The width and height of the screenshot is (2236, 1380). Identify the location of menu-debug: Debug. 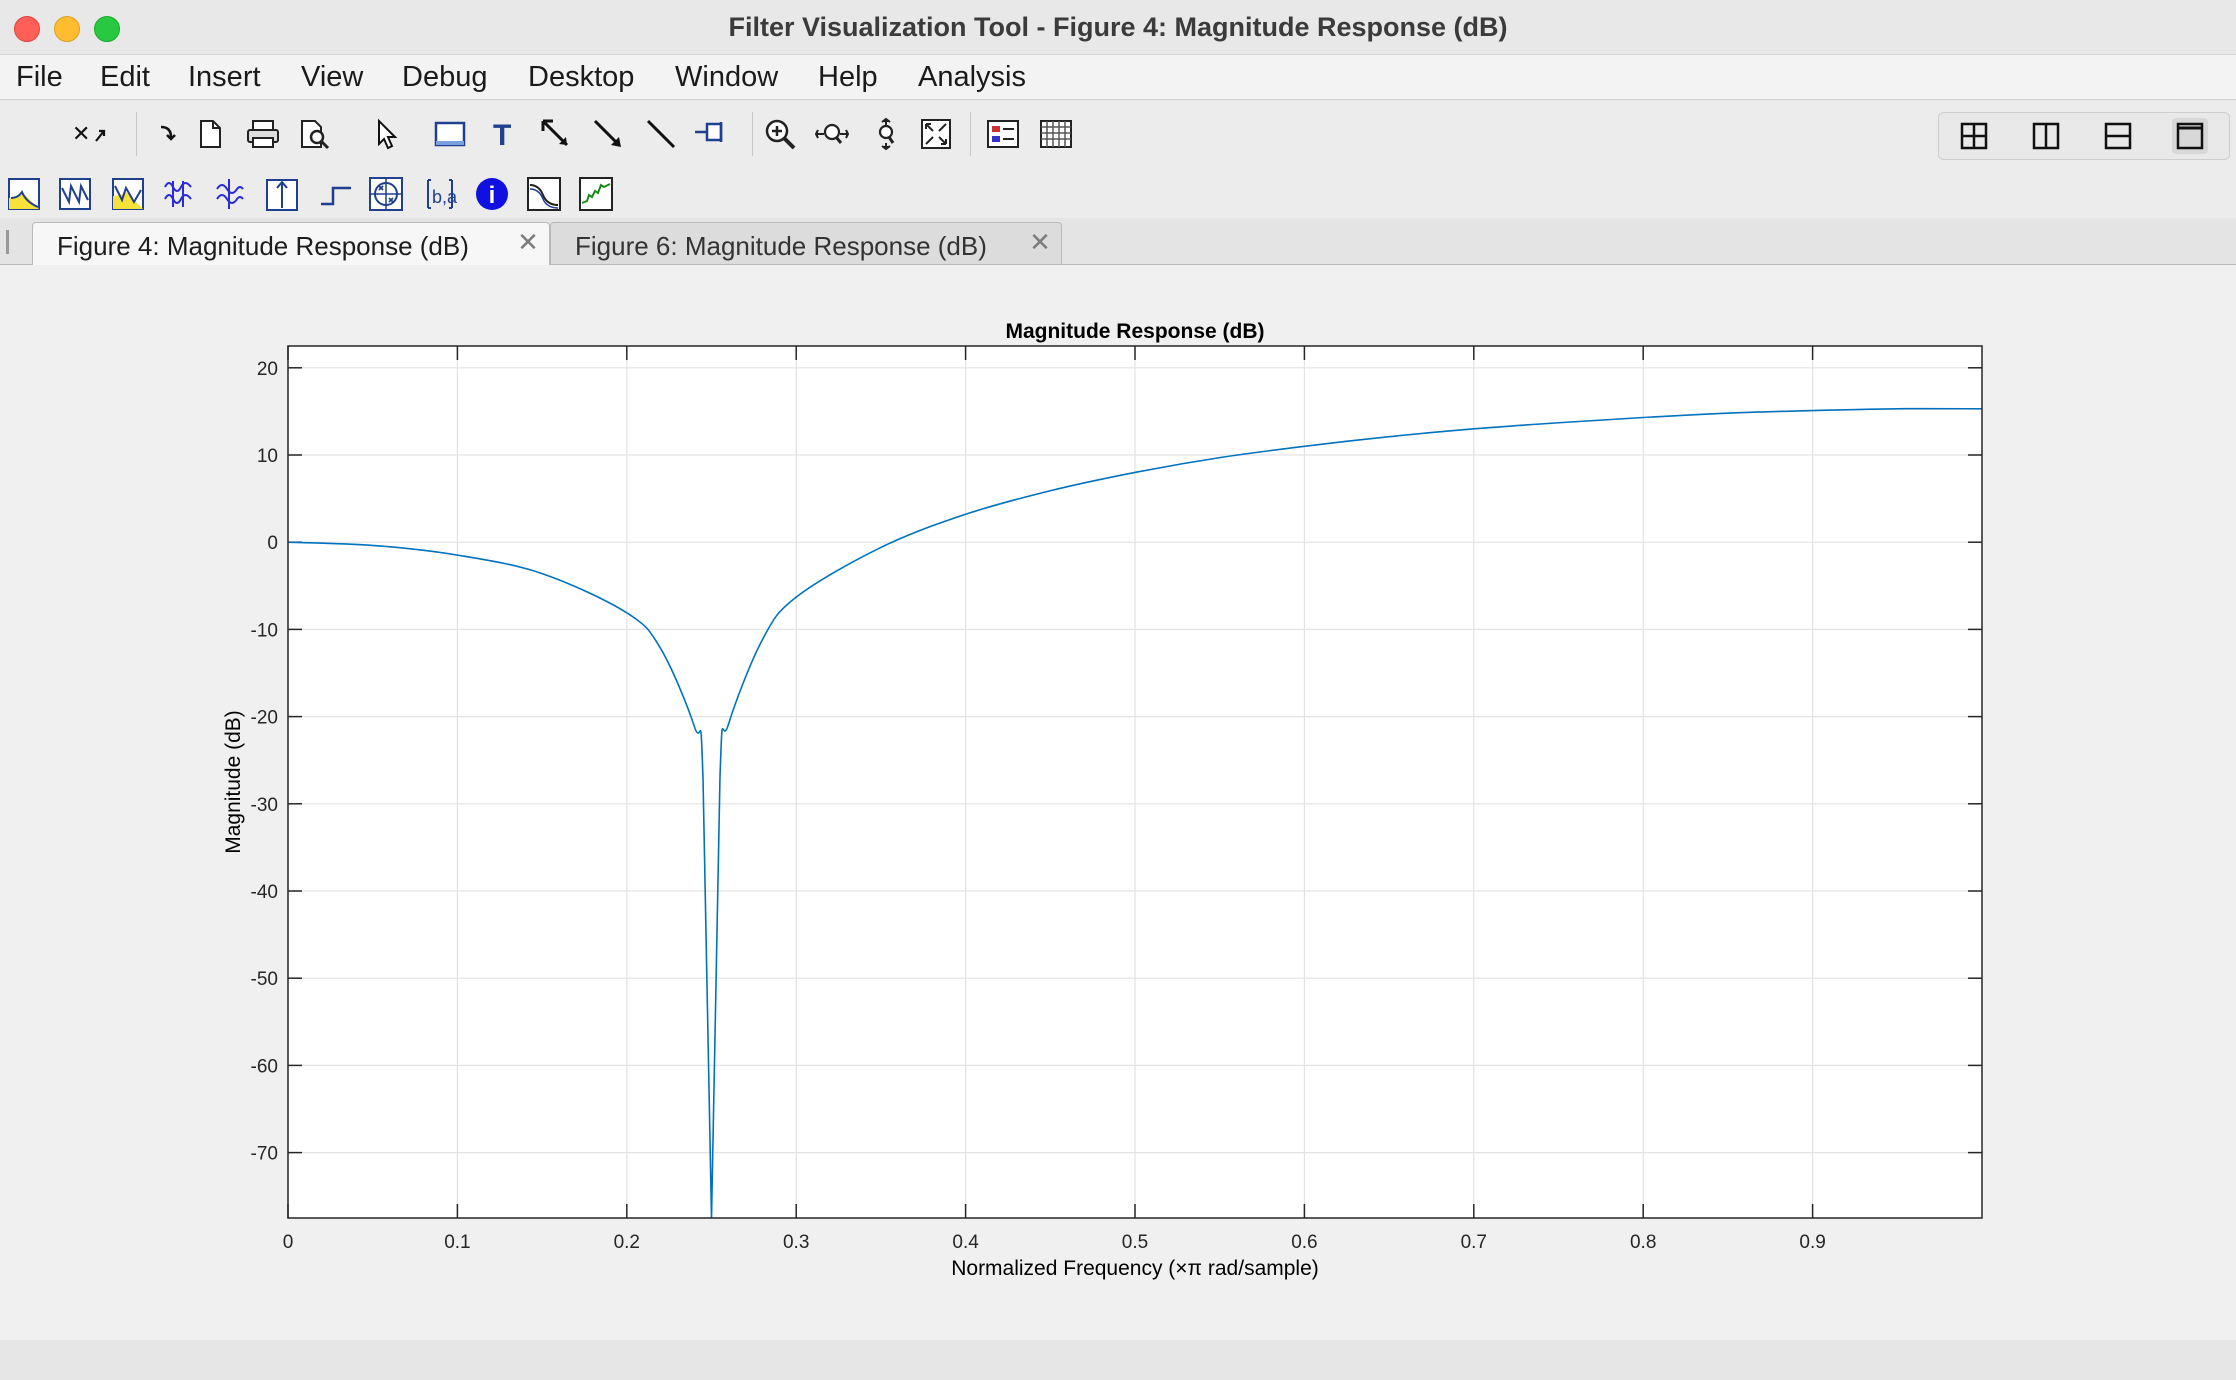
(444, 77).